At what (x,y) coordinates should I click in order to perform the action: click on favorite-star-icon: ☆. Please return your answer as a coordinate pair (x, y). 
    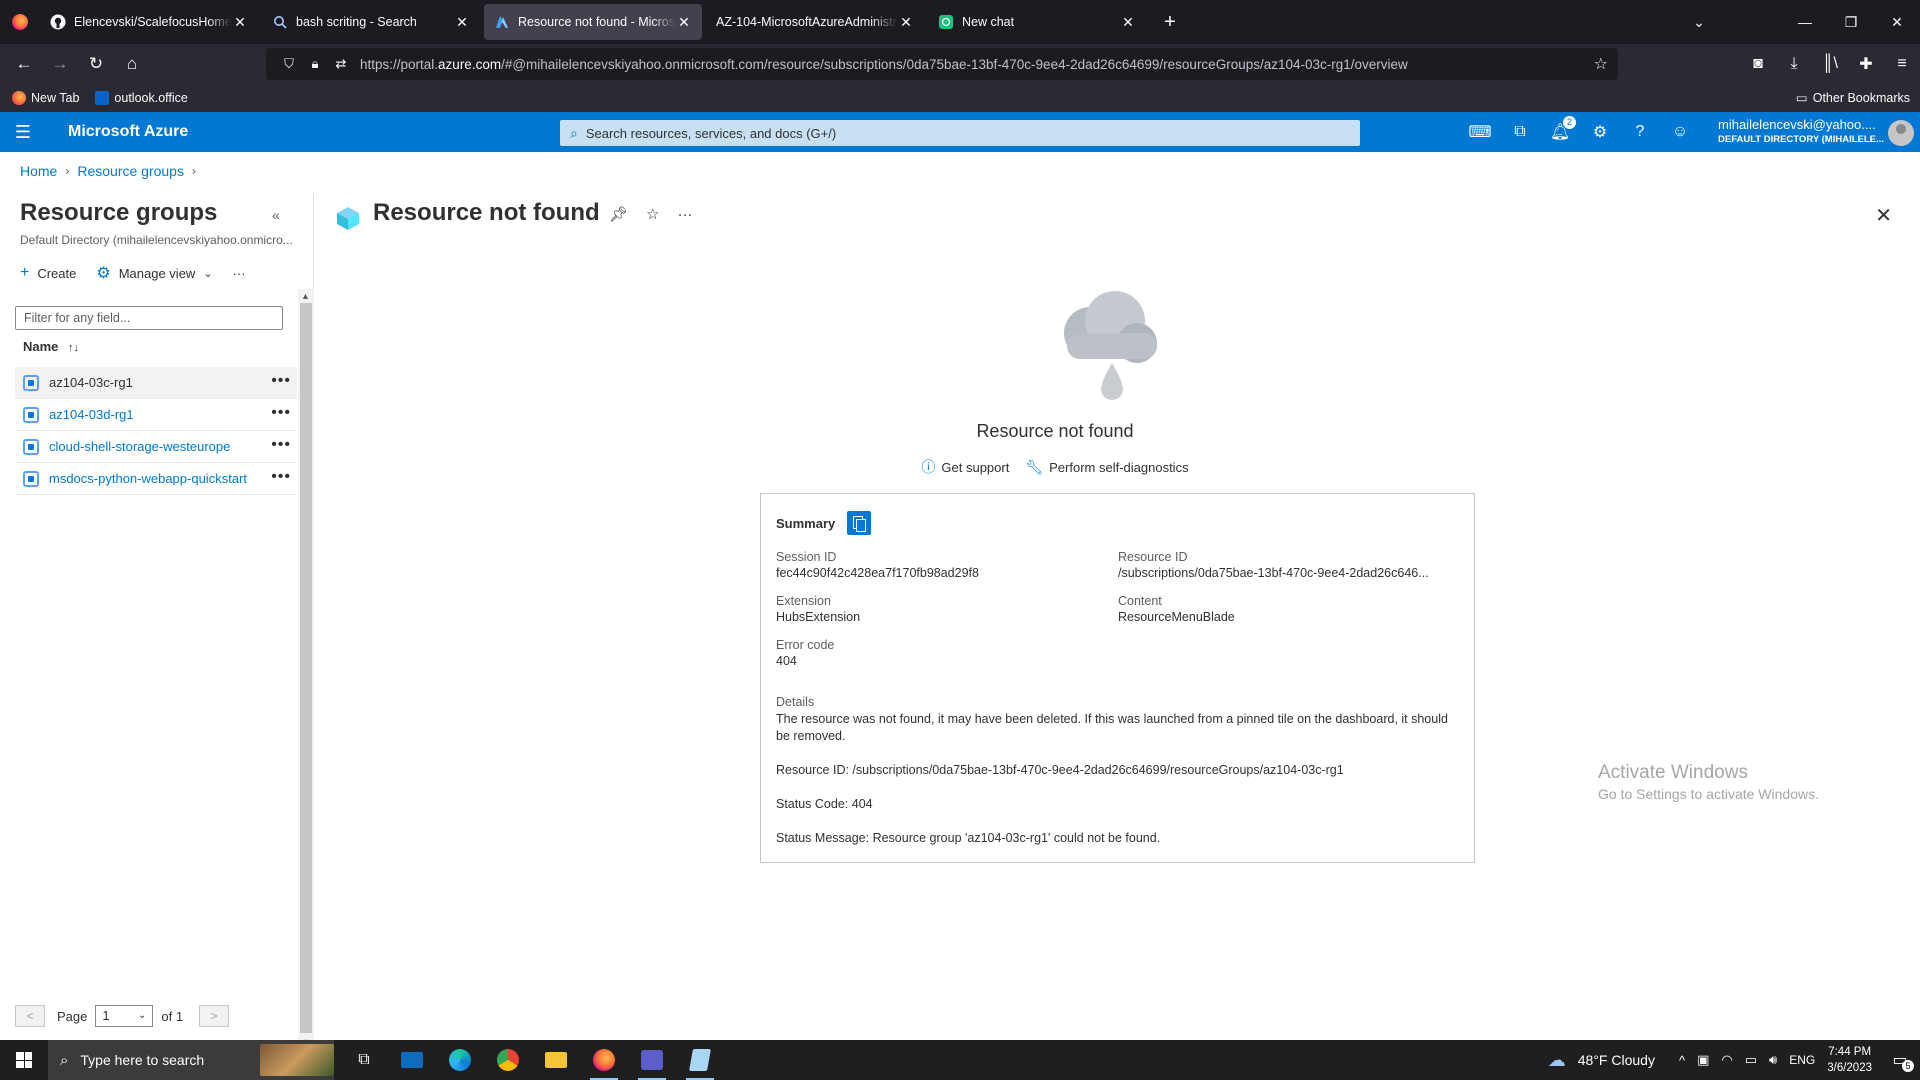
    Looking at the image, I should click on (652, 214).